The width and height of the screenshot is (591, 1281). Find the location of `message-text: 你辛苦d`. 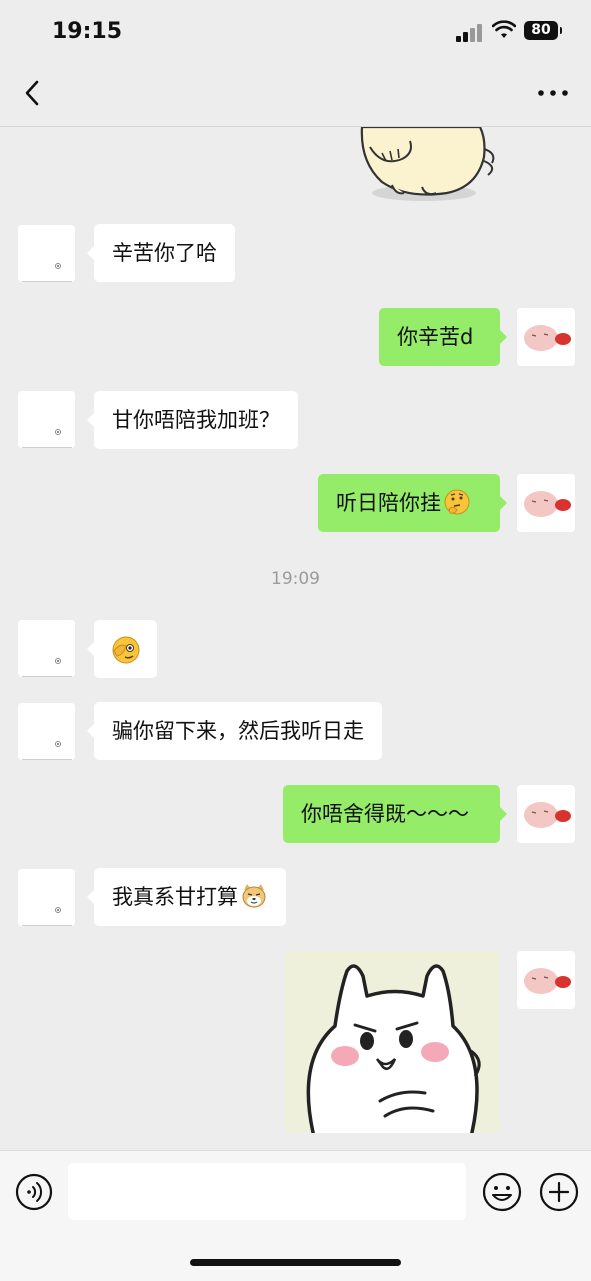

message-text: 你辛苦d is located at coordinates (435, 337).